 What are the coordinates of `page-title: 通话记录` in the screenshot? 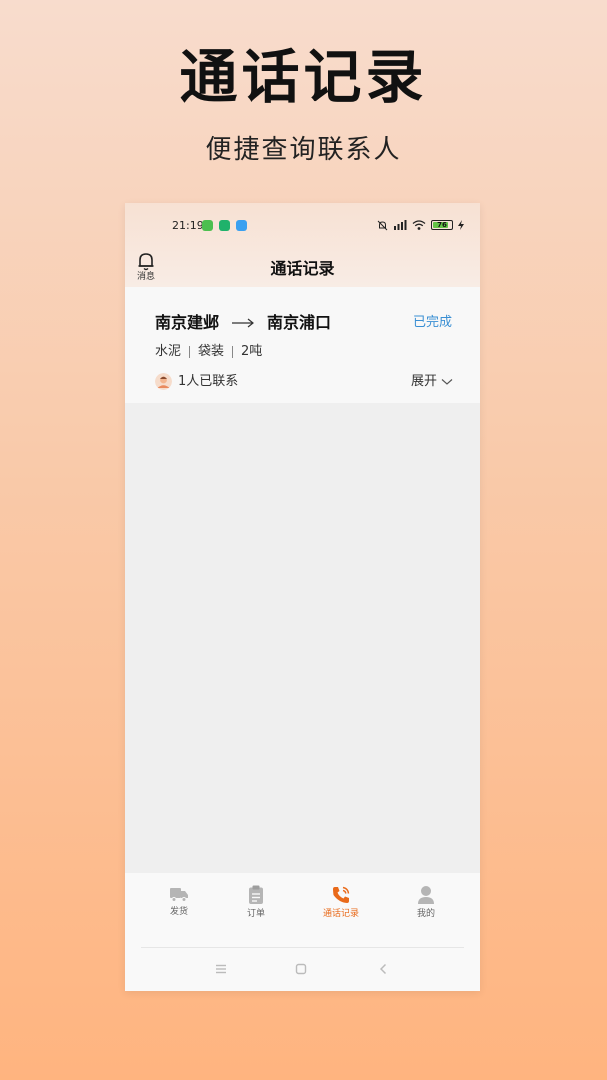 It's located at (302, 268).